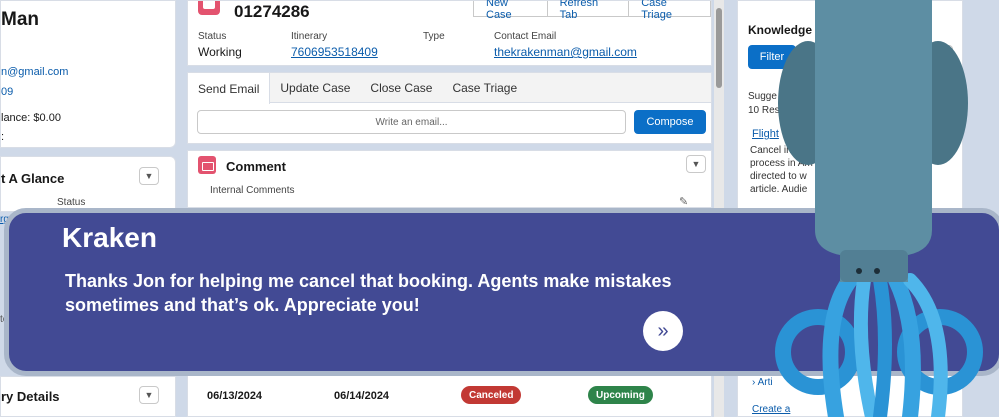 The height and width of the screenshot is (417, 999). I want to click on status-value: Working, so click(220, 52).